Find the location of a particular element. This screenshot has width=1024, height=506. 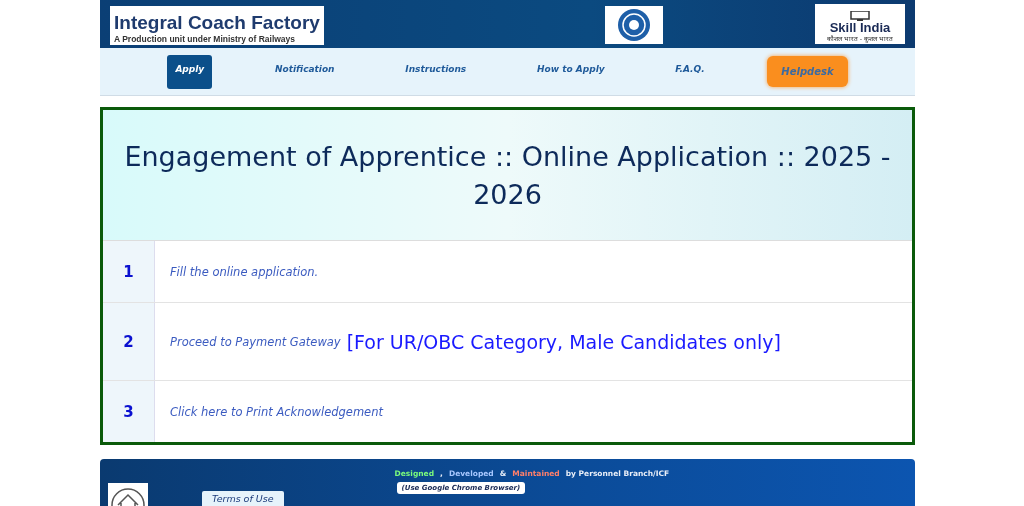

org-name: Integral Coach Factory is located at coordinates (217, 23).